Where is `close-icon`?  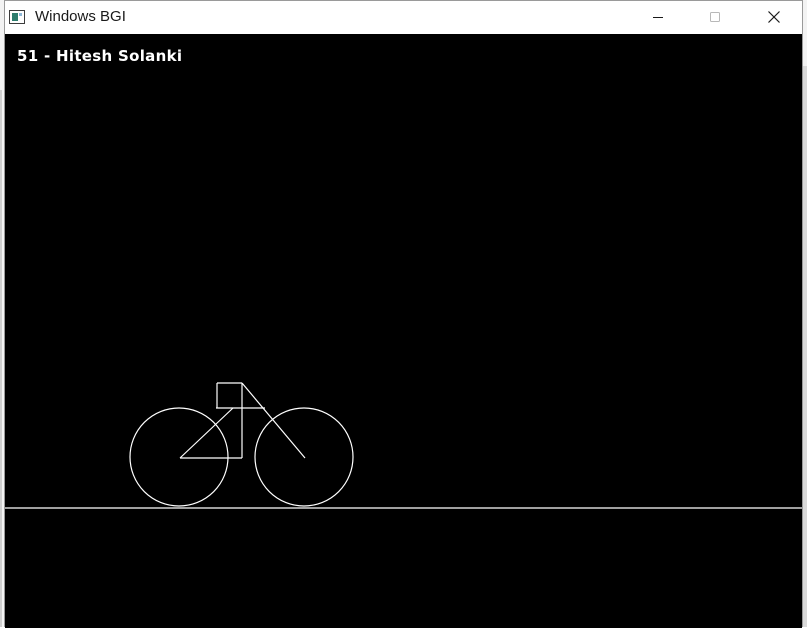 close-icon is located at coordinates (774, 17).